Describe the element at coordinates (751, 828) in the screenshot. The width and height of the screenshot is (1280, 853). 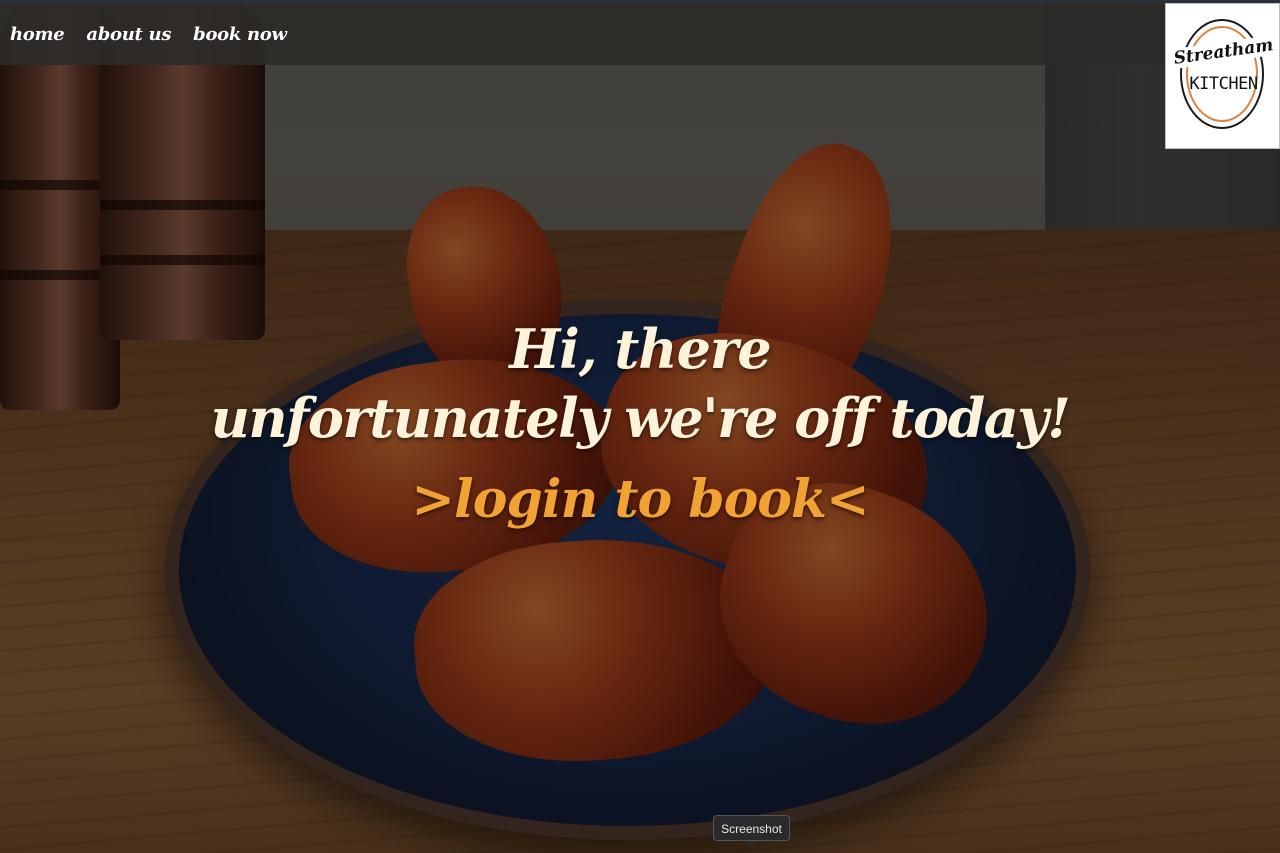
I see `screenshot-tooltip: Screenshot` at that location.